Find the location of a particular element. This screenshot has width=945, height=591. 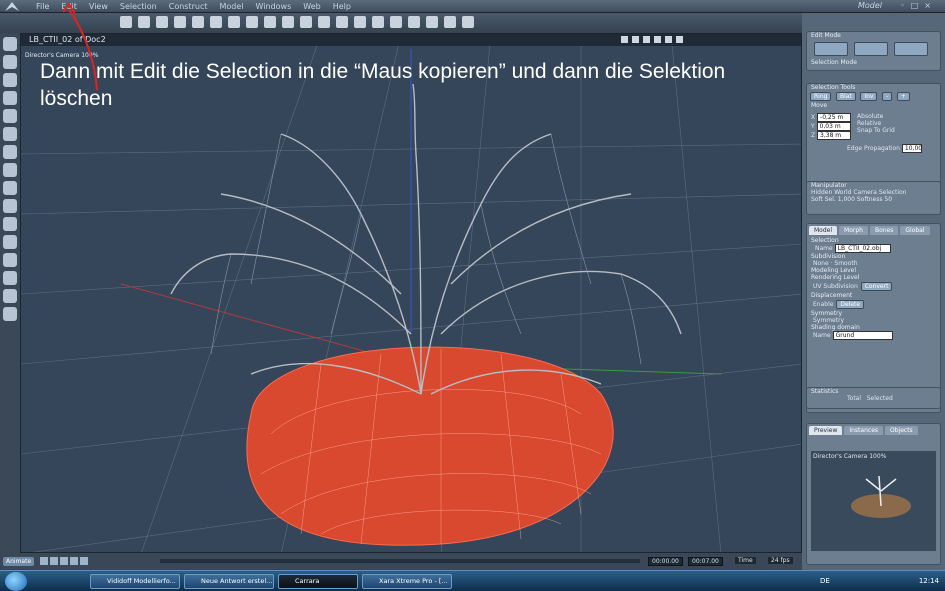

relative-radio: Relative is located at coordinates (876, 123).